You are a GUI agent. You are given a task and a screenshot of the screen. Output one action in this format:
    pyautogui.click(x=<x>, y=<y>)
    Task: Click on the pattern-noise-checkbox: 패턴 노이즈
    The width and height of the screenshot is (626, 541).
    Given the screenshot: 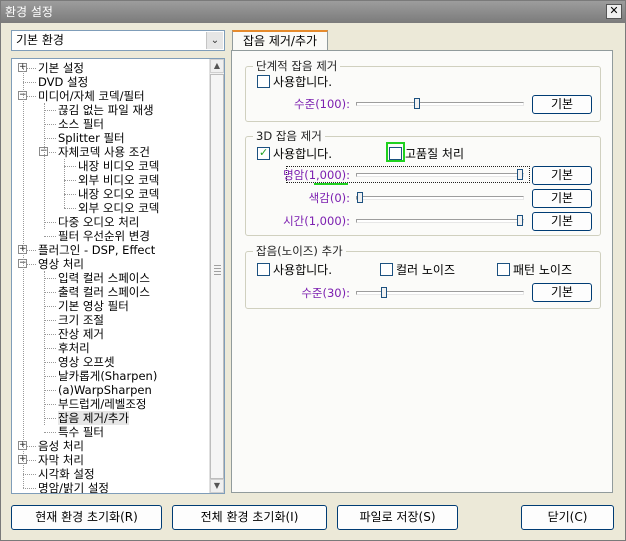 What is the action you would take?
    pyautogui.click(x=534, y=270)
    